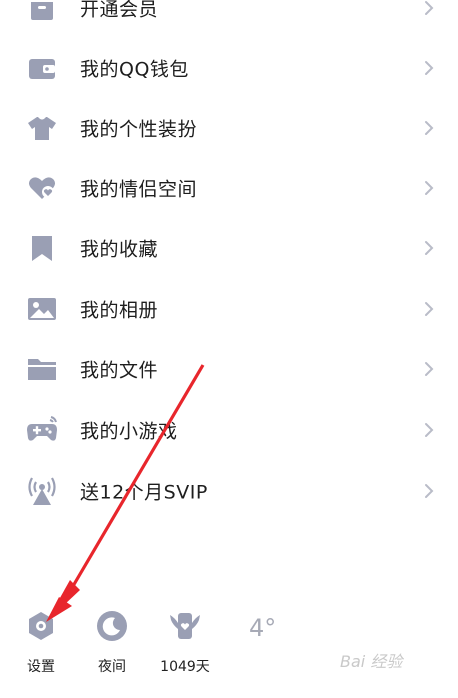  What do you see at coordinates (229, 430) in the screenshot?
I see `menu-item-mini-games: 我的小游戏` at bounding box center [229, 430].